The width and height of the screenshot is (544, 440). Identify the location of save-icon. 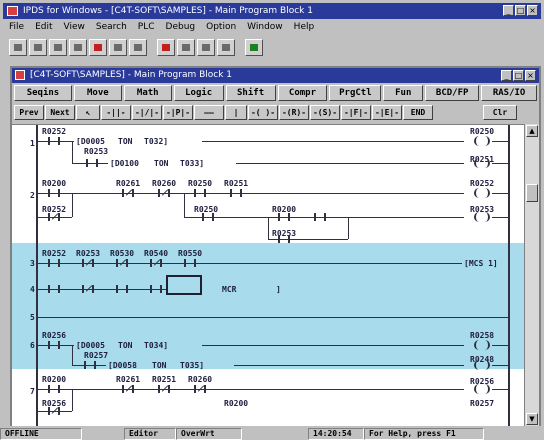
(58, 47).